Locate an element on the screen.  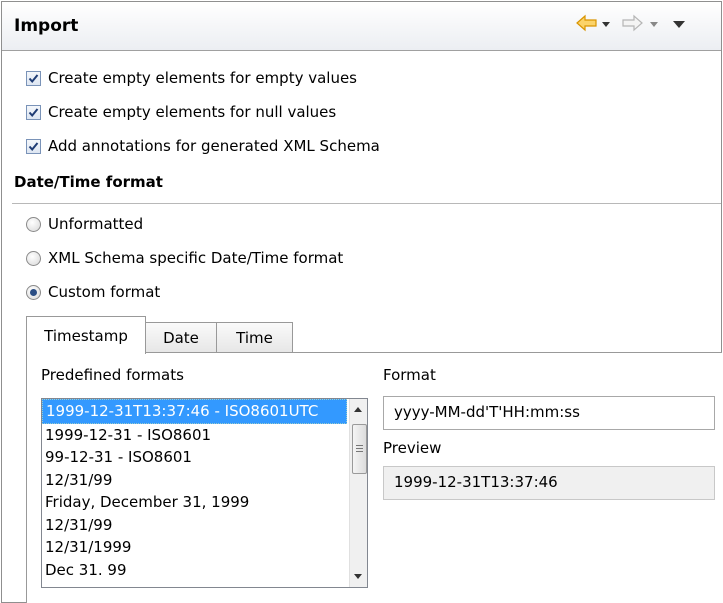
radio-label: Custom format is located at coordinates (104, 292).